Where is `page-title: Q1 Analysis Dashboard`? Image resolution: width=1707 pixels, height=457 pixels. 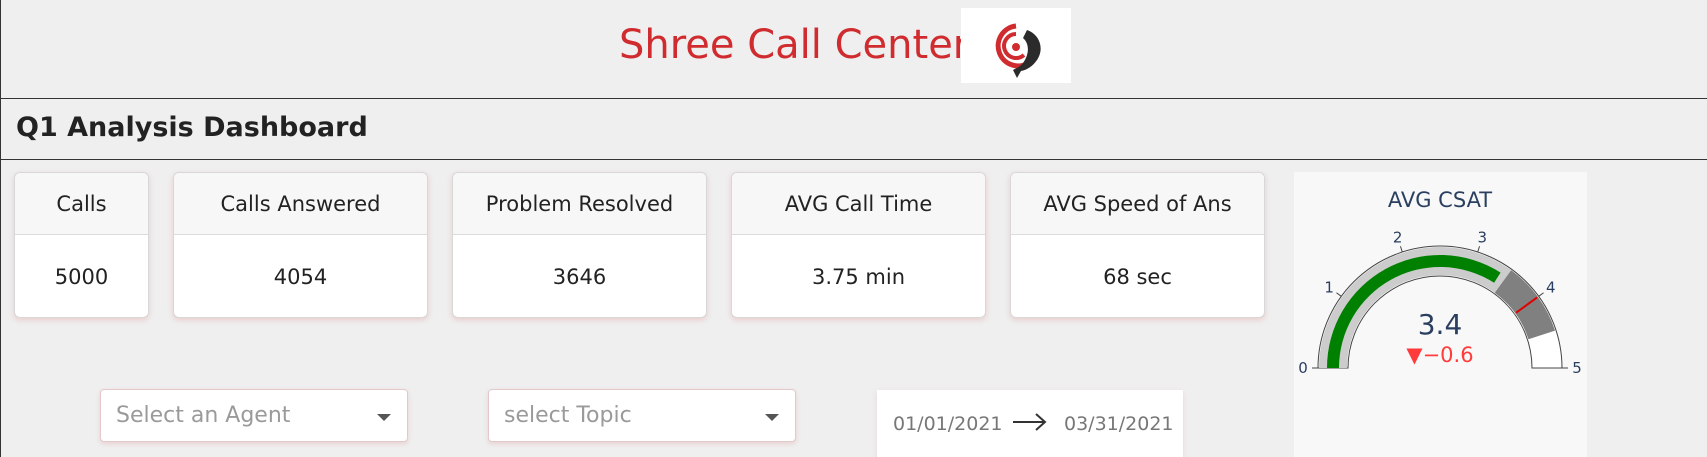 page-title: Q1 Analysis Dashboard is located at coordinates (192, 127).